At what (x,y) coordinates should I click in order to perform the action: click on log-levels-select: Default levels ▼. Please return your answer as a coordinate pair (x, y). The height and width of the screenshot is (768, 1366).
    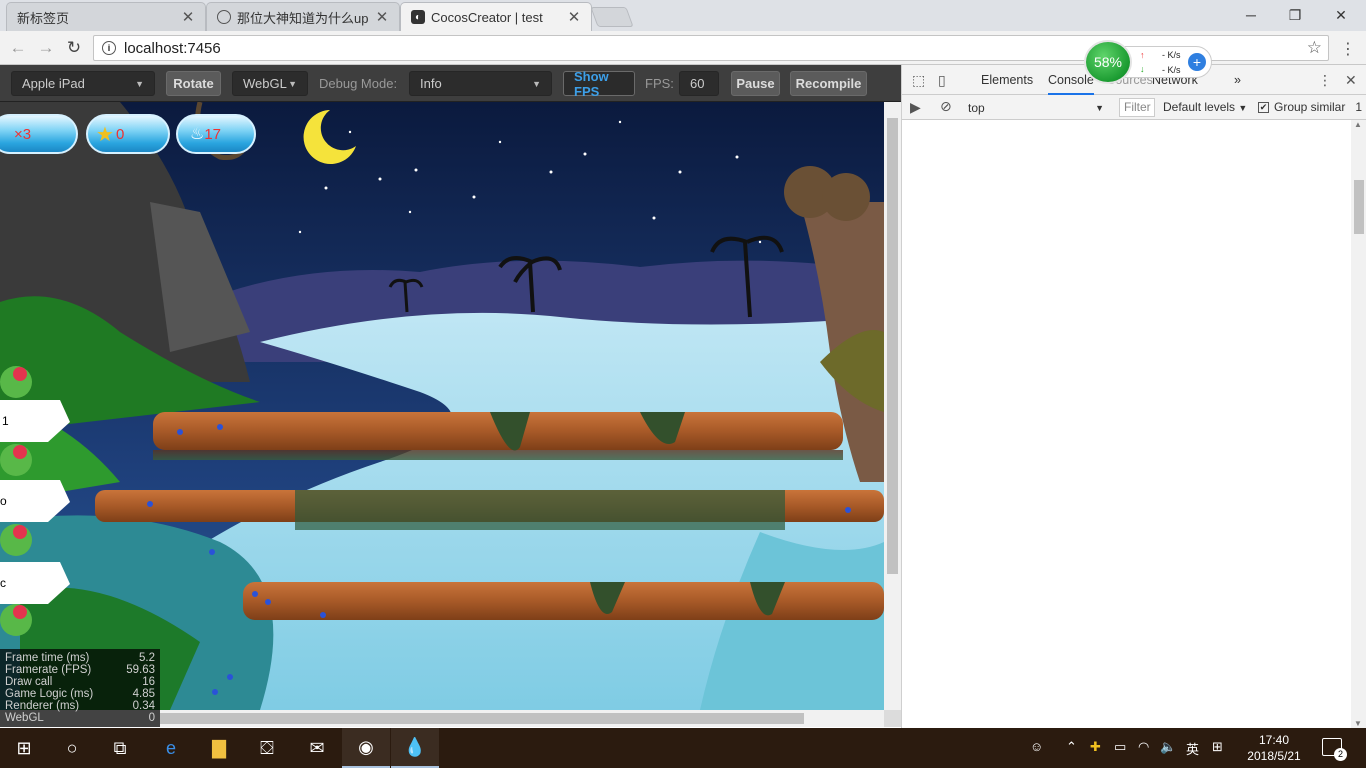
    Looking at the image, I should click on (1205, 107).